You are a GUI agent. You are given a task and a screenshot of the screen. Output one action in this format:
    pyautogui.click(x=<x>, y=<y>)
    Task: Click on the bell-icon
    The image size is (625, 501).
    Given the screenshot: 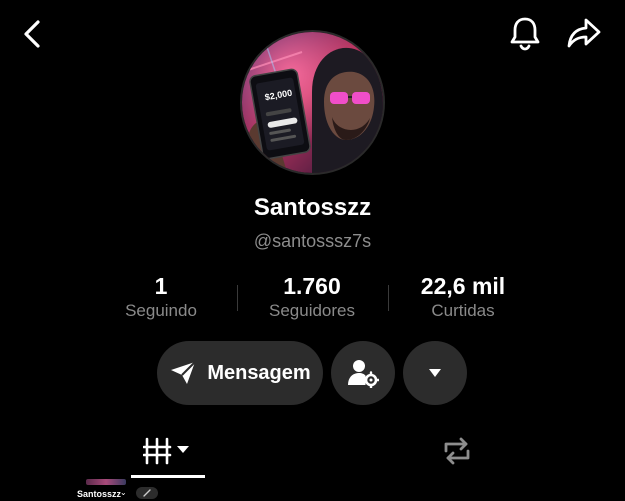 What is the action you would take?
    pyautogui.click(x=525, y=34)
    